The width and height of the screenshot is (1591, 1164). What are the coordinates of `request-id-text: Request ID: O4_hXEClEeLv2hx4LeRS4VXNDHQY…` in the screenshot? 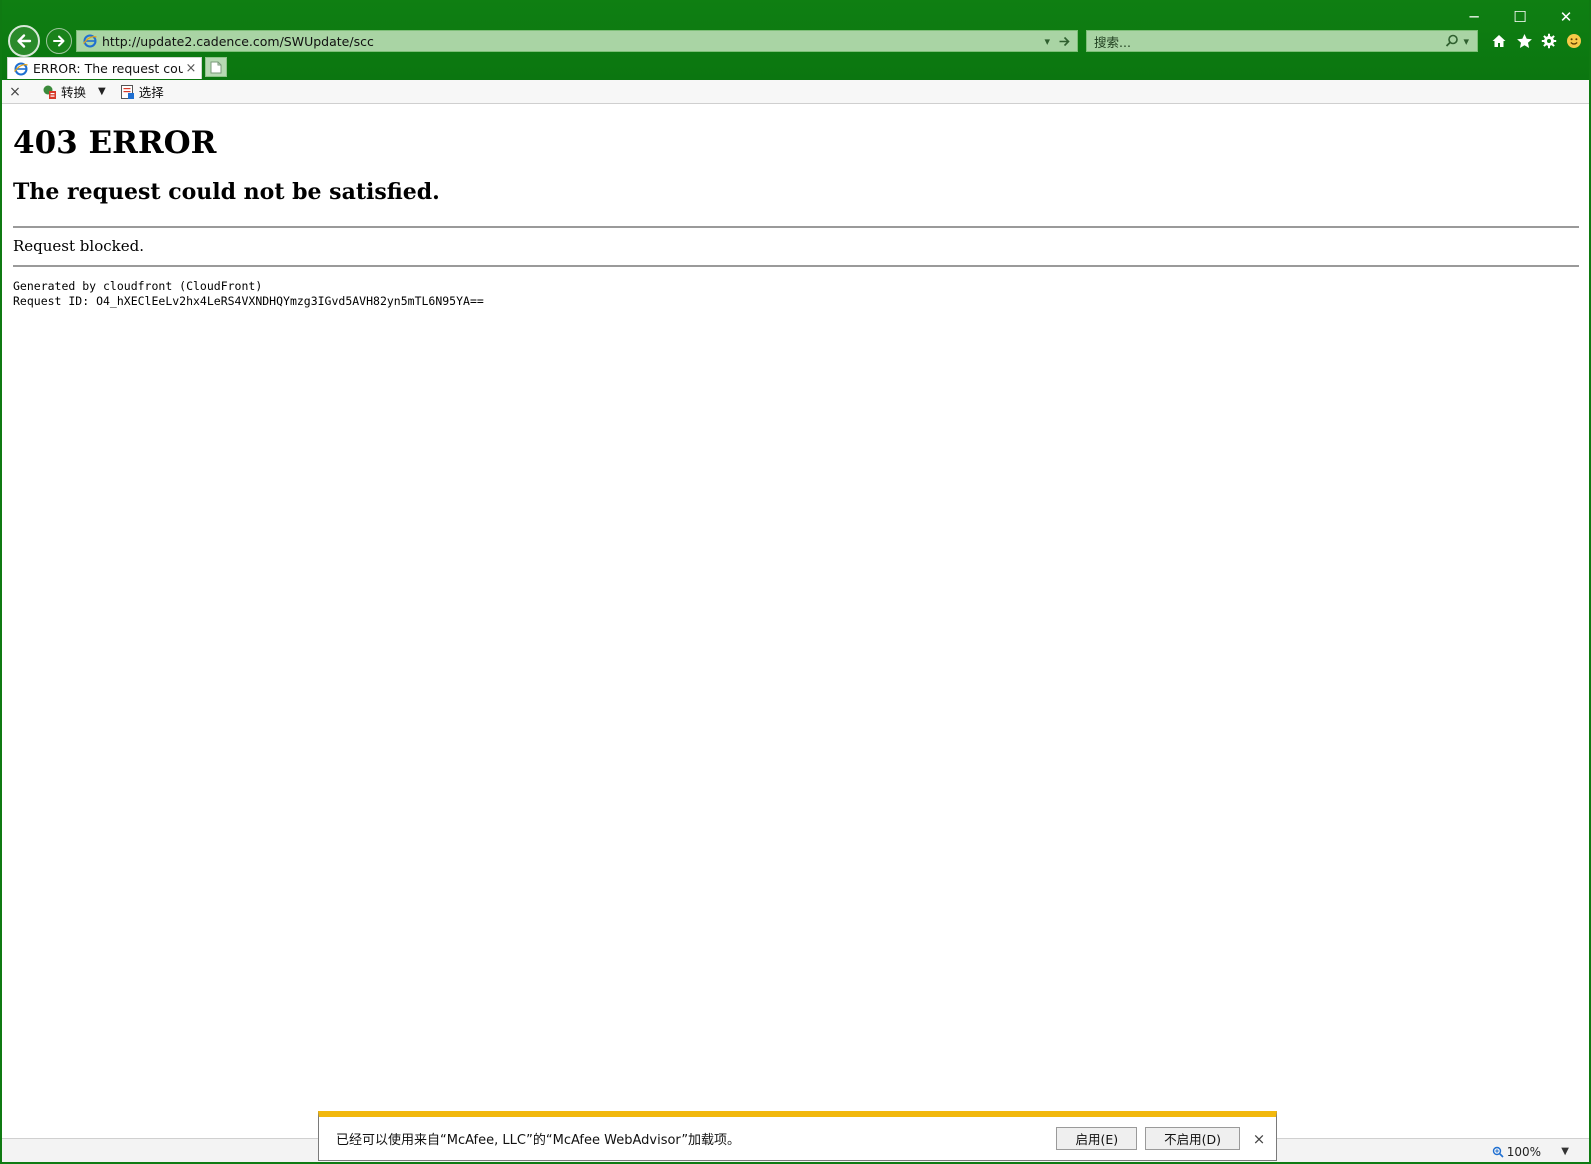 It's located at (248, 301).